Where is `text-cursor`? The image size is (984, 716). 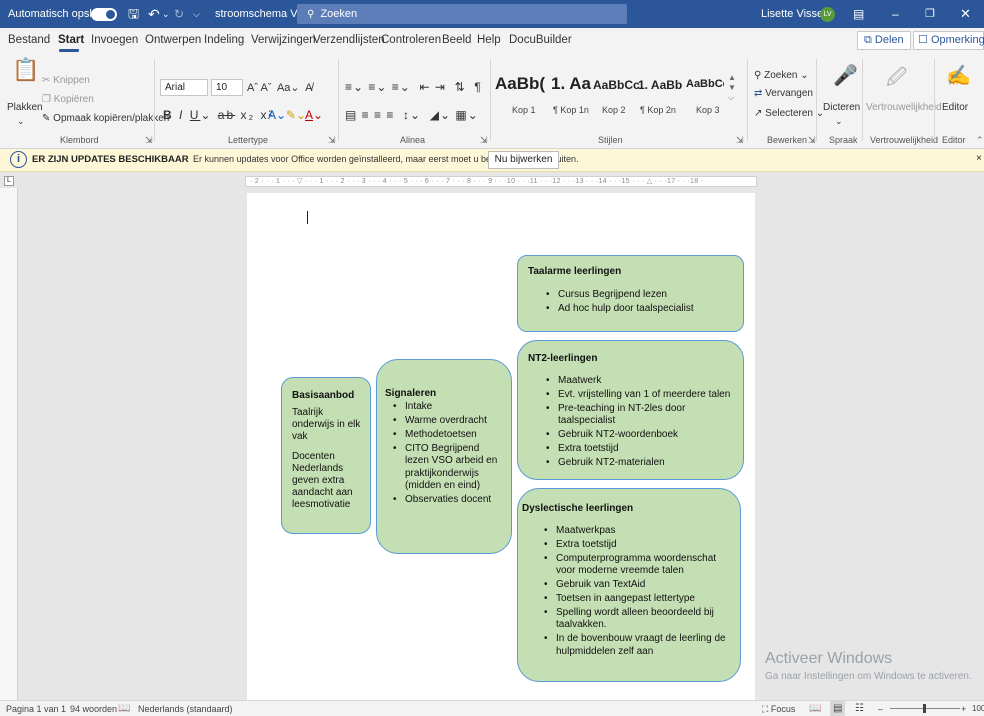 text-cursor is located at coordinates (307, 217).